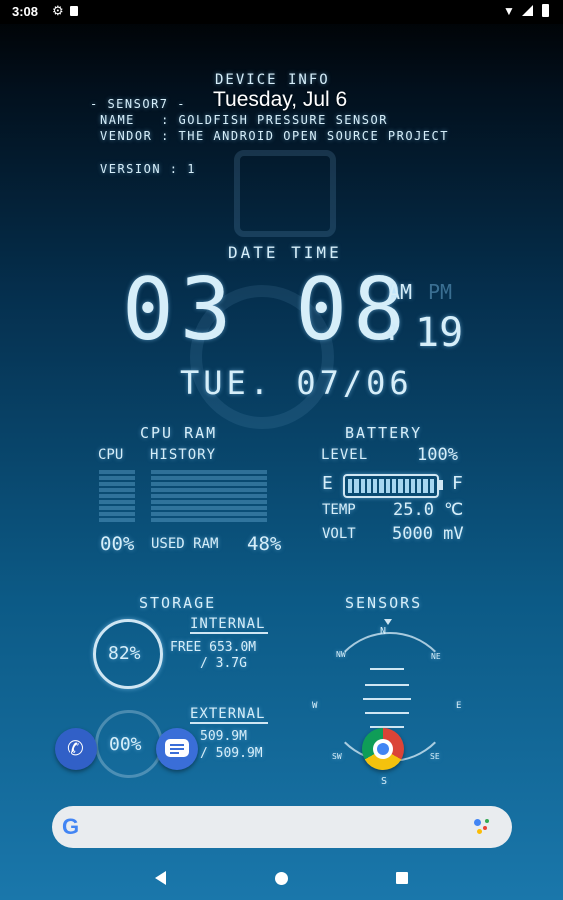  Describe the element at coordinates (138, 104) in the screenshot. I see `sensor-label: - SENSOR7 -` at that location.